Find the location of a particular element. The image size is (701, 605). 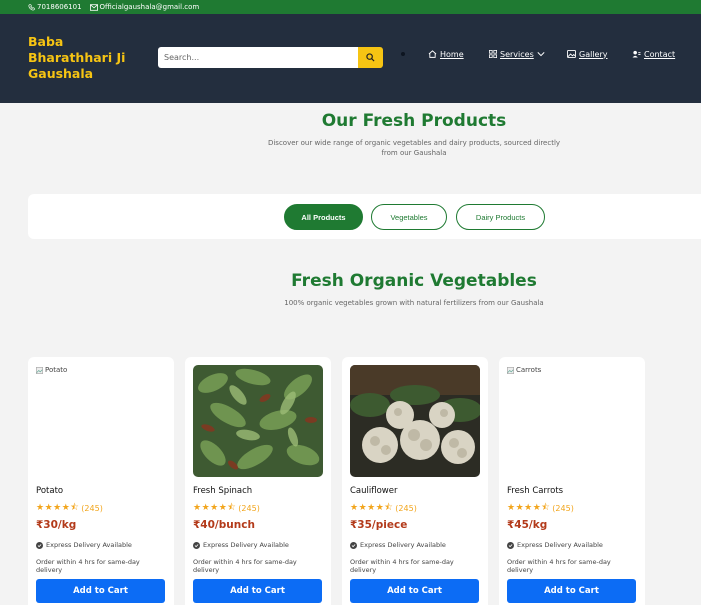

mail-icon is located at coordinates (93, 7).